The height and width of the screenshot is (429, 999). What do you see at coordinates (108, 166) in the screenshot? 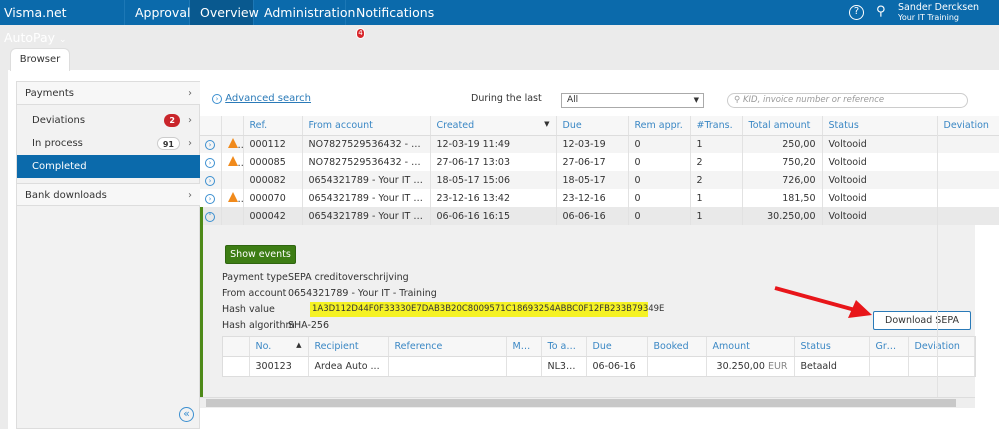
I see `sidebar-item-completed: Completed` at bounding box center [108, 166].